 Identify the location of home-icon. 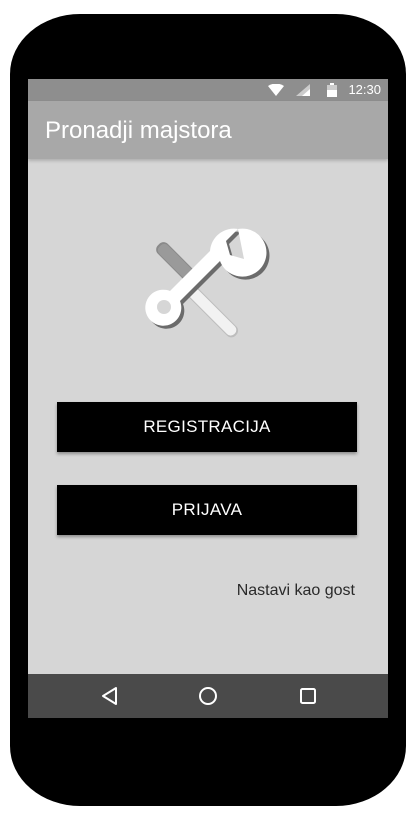
(208, 696).